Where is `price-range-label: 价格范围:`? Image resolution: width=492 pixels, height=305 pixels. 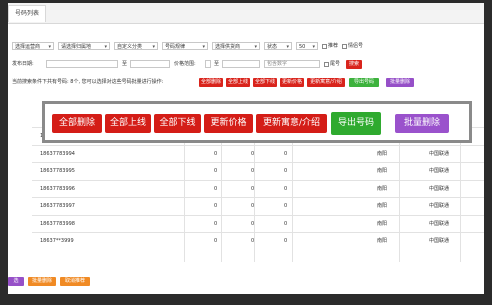
price-range-label: 价格范围: is located at coordinates (185, 64).